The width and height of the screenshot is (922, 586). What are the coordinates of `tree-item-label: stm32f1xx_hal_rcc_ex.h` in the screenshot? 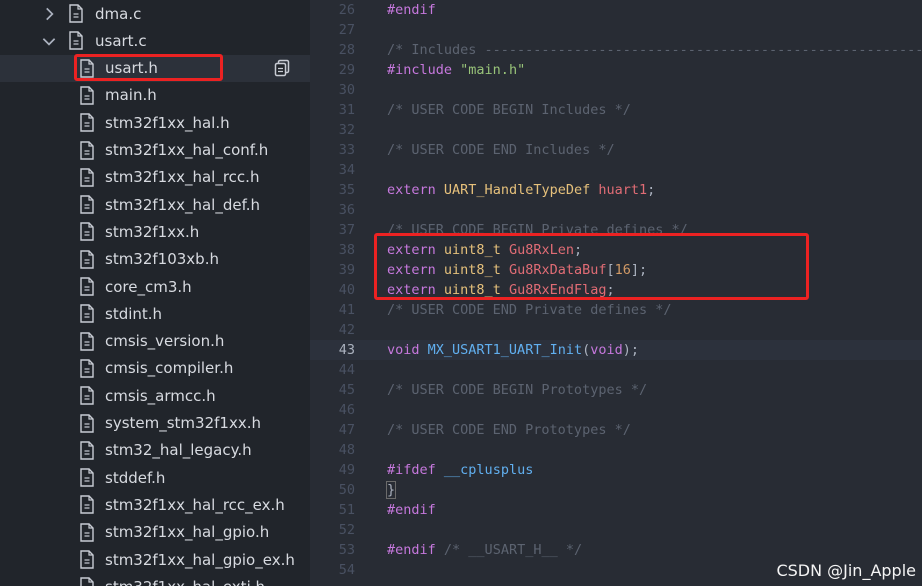 It's located at (195, 504).